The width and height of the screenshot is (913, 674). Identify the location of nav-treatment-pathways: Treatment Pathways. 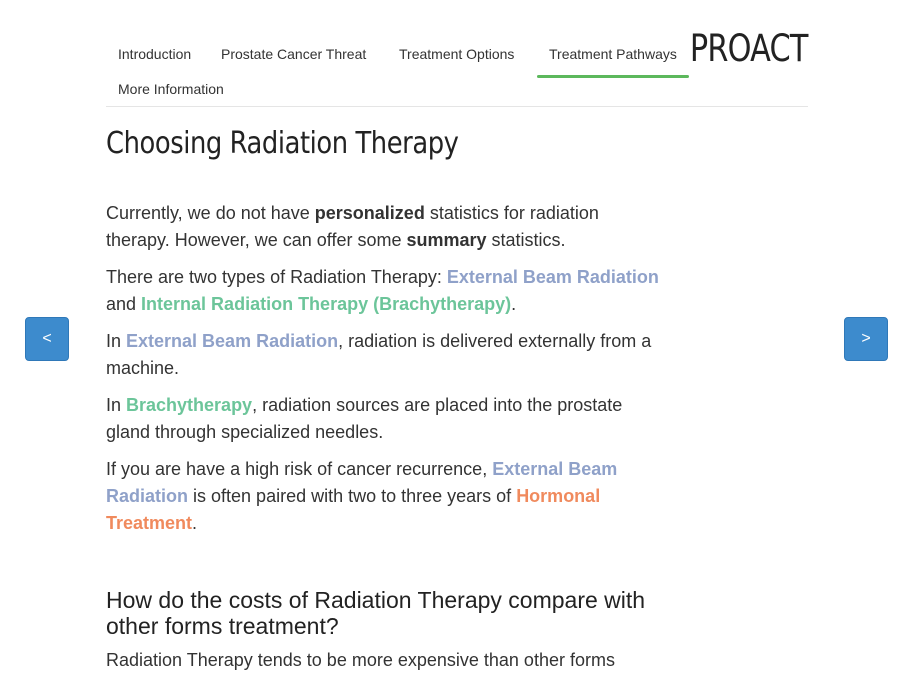
(613, 61).